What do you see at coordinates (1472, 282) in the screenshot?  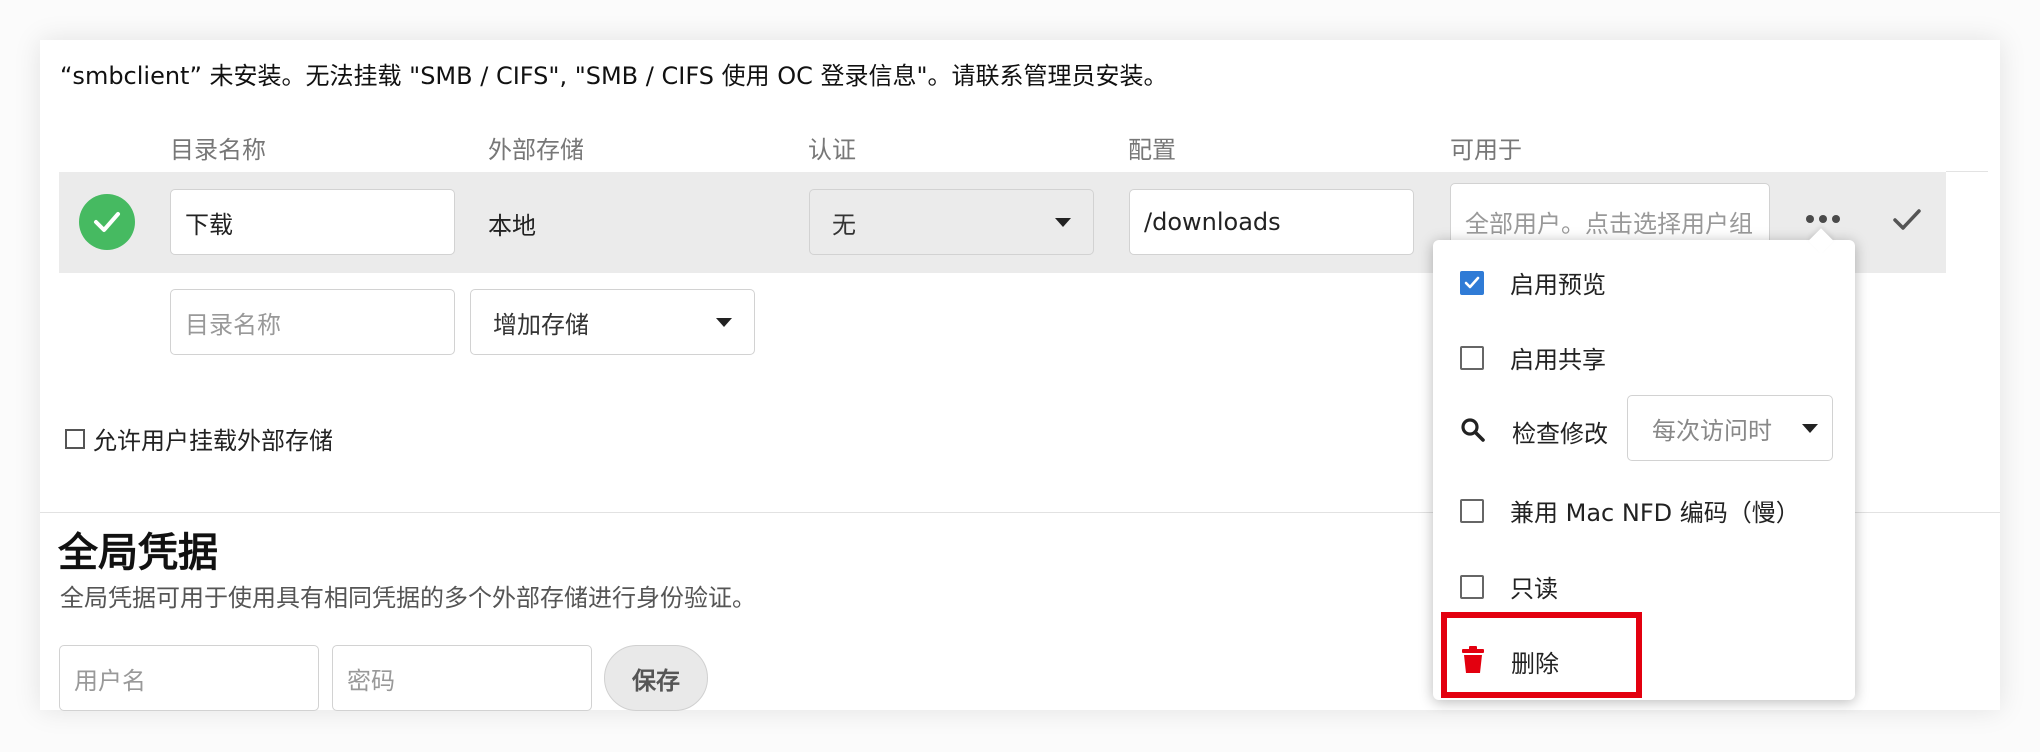 I see `enable-previews-checkbox` at bounding box center [1472, 282].